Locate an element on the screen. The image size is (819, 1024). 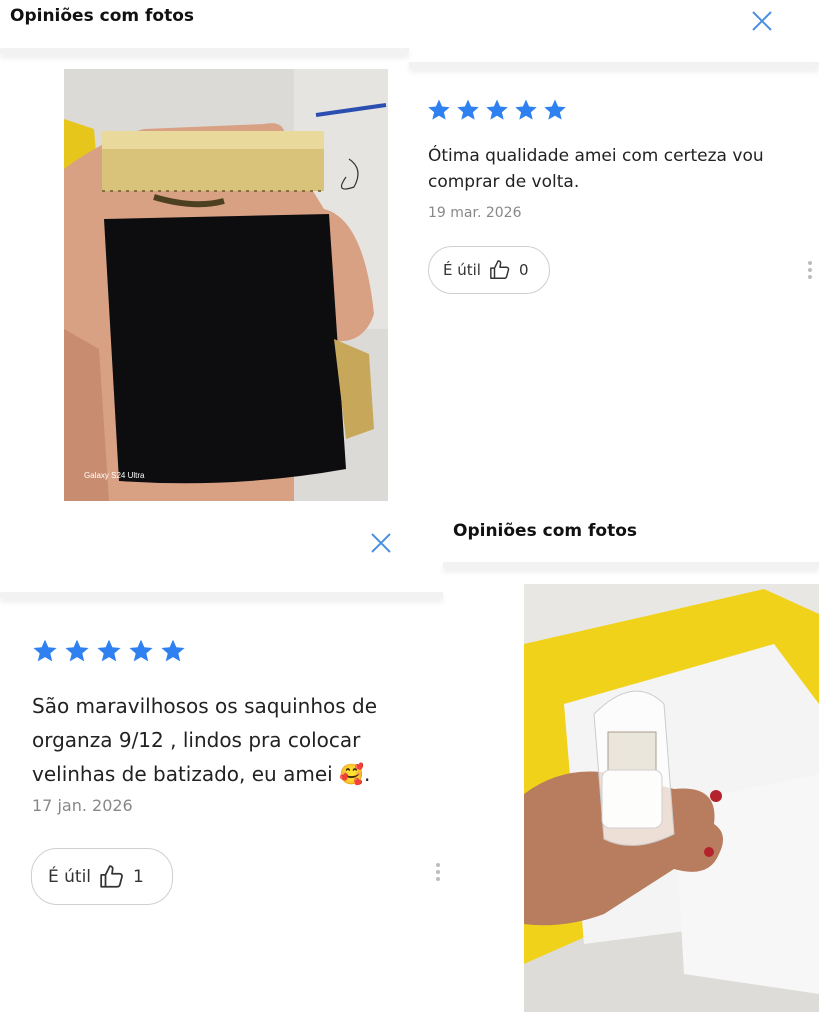
useful-button: É útil 1 is located at coordinates (102, 876).